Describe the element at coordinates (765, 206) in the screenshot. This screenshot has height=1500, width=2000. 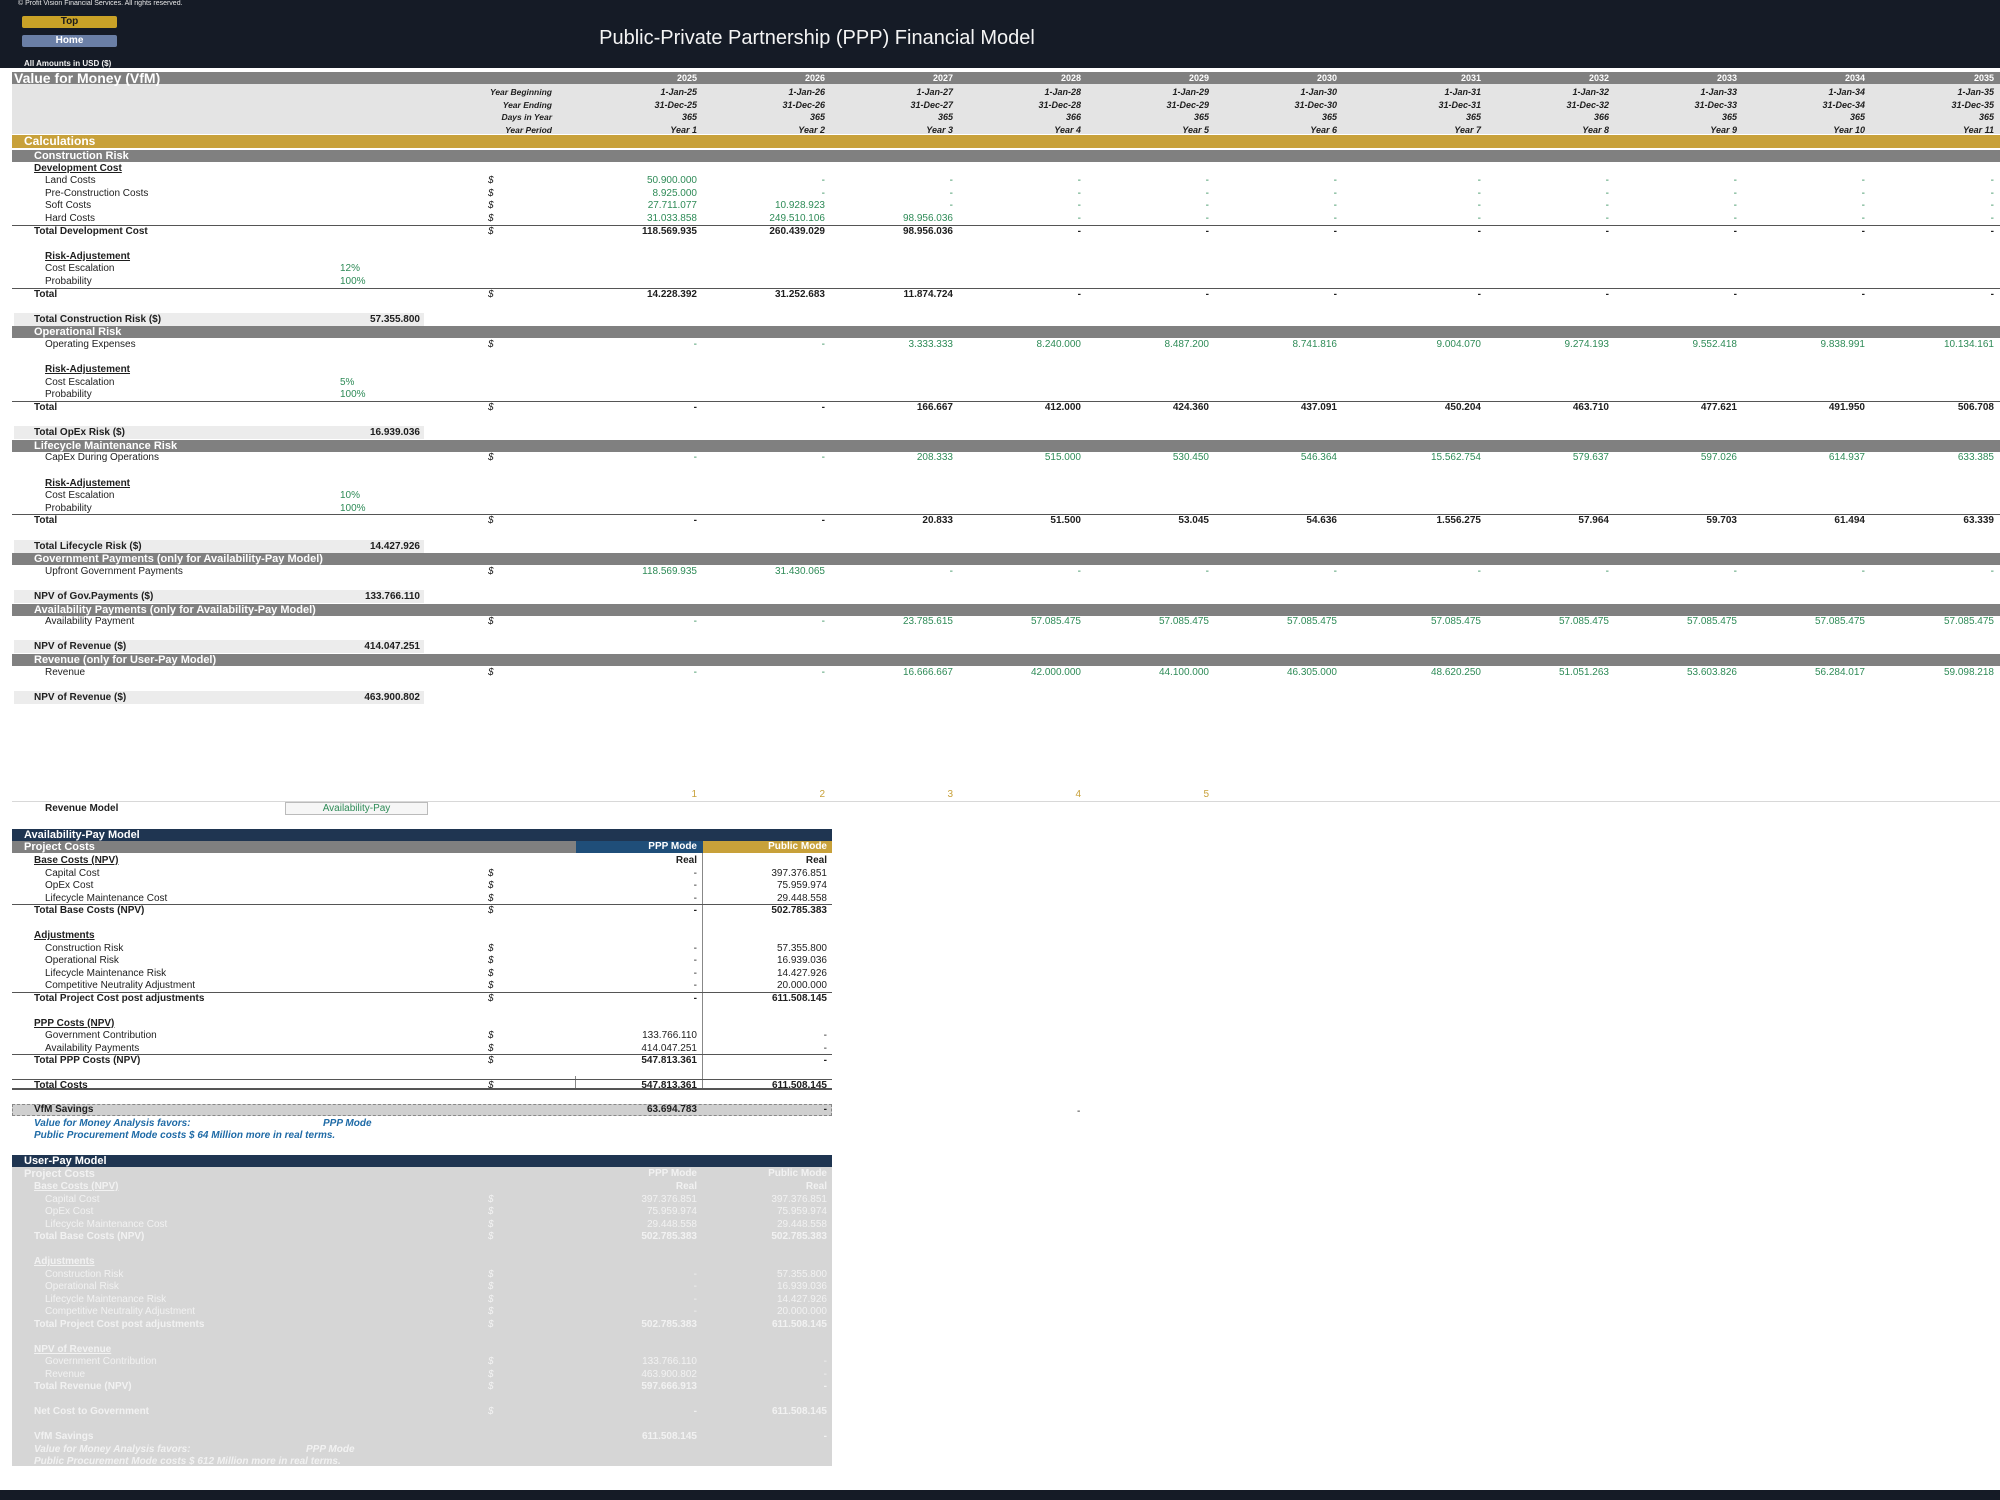
I see `value-cell: 10.928.923` at that location.